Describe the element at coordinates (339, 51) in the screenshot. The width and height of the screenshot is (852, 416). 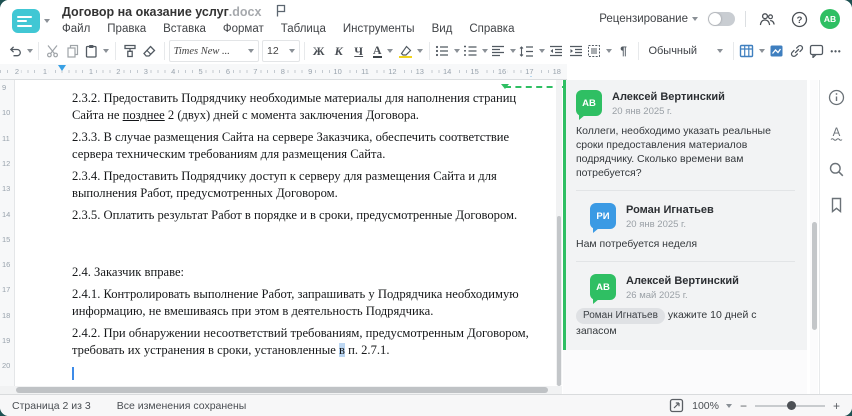
I see `italic-button: К` at that location.